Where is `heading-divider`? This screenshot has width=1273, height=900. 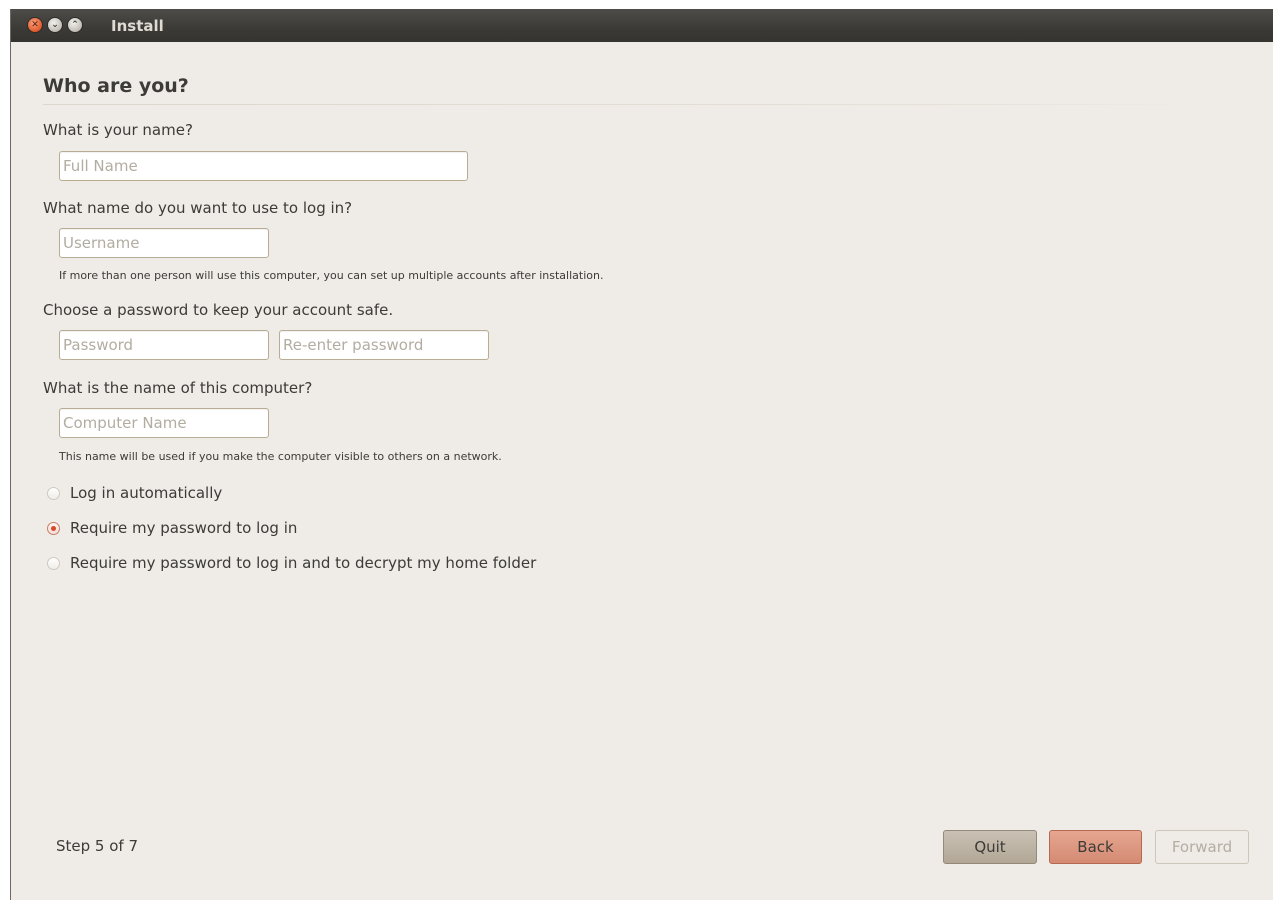 heading-divider is located at coordinates (623, 104).